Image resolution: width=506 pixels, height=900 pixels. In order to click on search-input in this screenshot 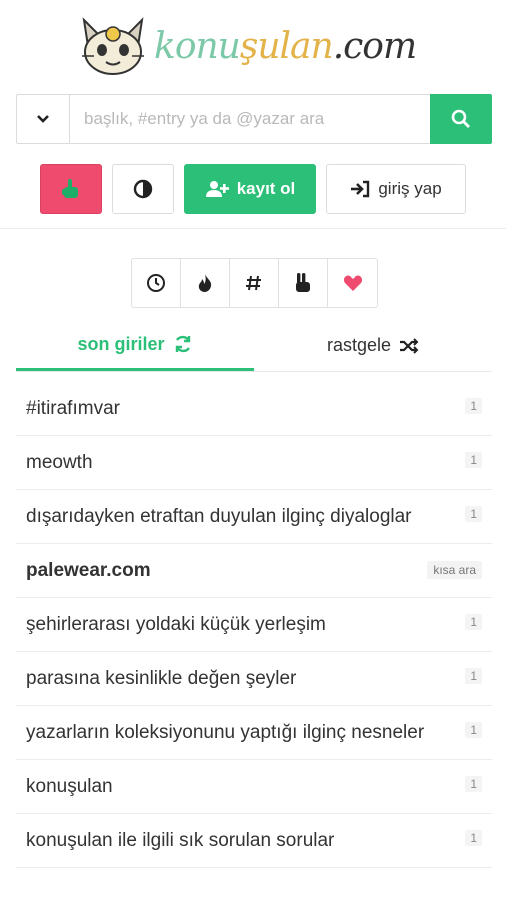, I will do `click(250, 119)`.